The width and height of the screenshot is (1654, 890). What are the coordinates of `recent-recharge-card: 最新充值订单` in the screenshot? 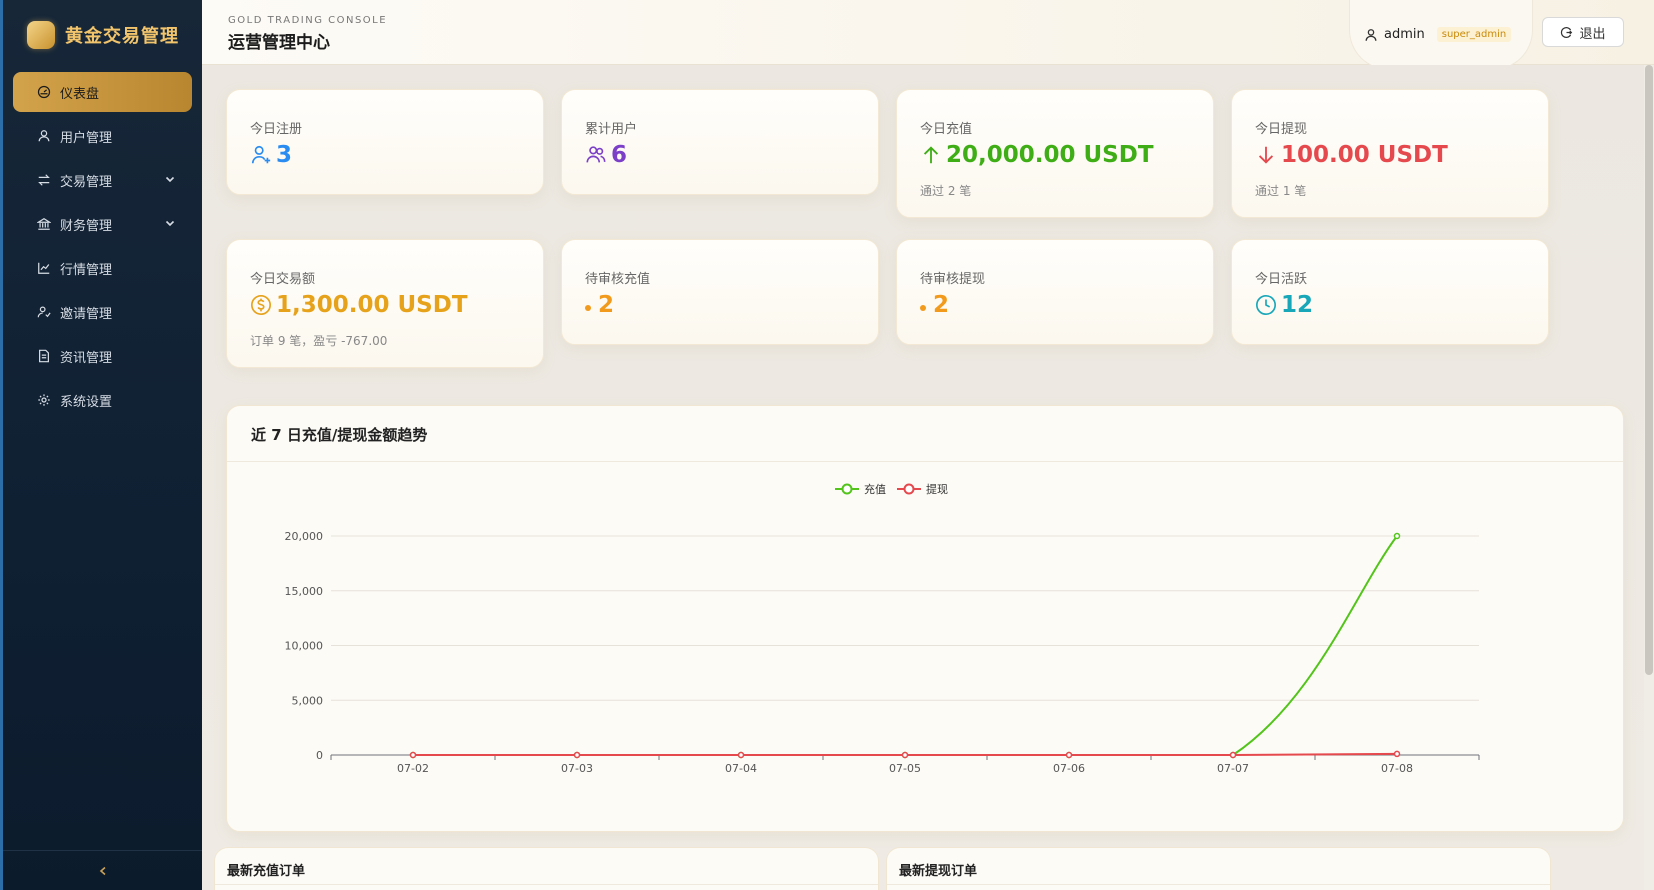 It's located at (546, 868).